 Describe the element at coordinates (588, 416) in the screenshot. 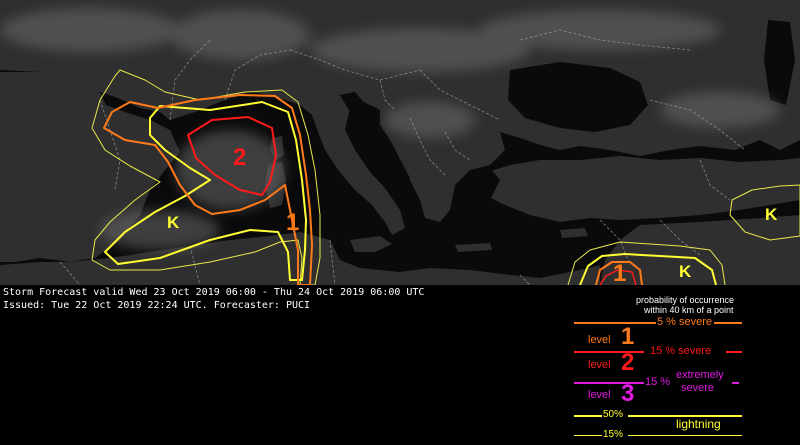

I see `lightning-50-line-left` at that location.